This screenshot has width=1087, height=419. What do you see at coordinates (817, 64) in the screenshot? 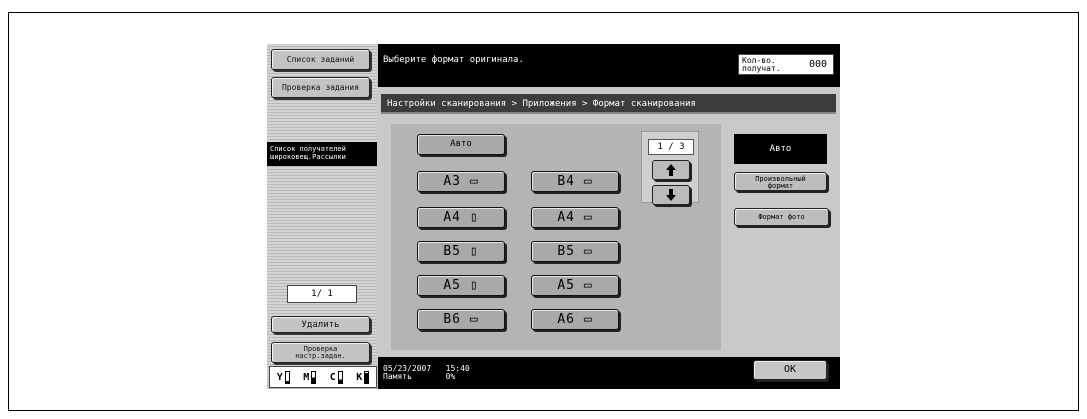
I see `count-value: 000` at bounding box center [817, 64].